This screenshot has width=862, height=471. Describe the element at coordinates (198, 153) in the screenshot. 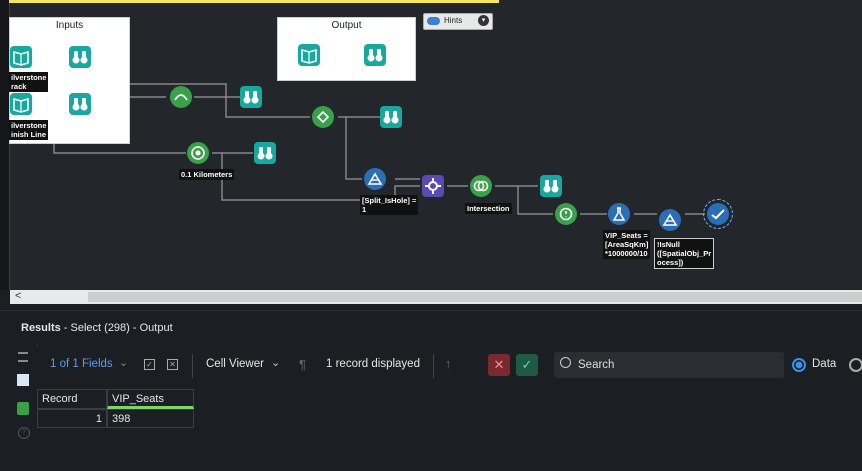

I see `buffer-icon` at that location.